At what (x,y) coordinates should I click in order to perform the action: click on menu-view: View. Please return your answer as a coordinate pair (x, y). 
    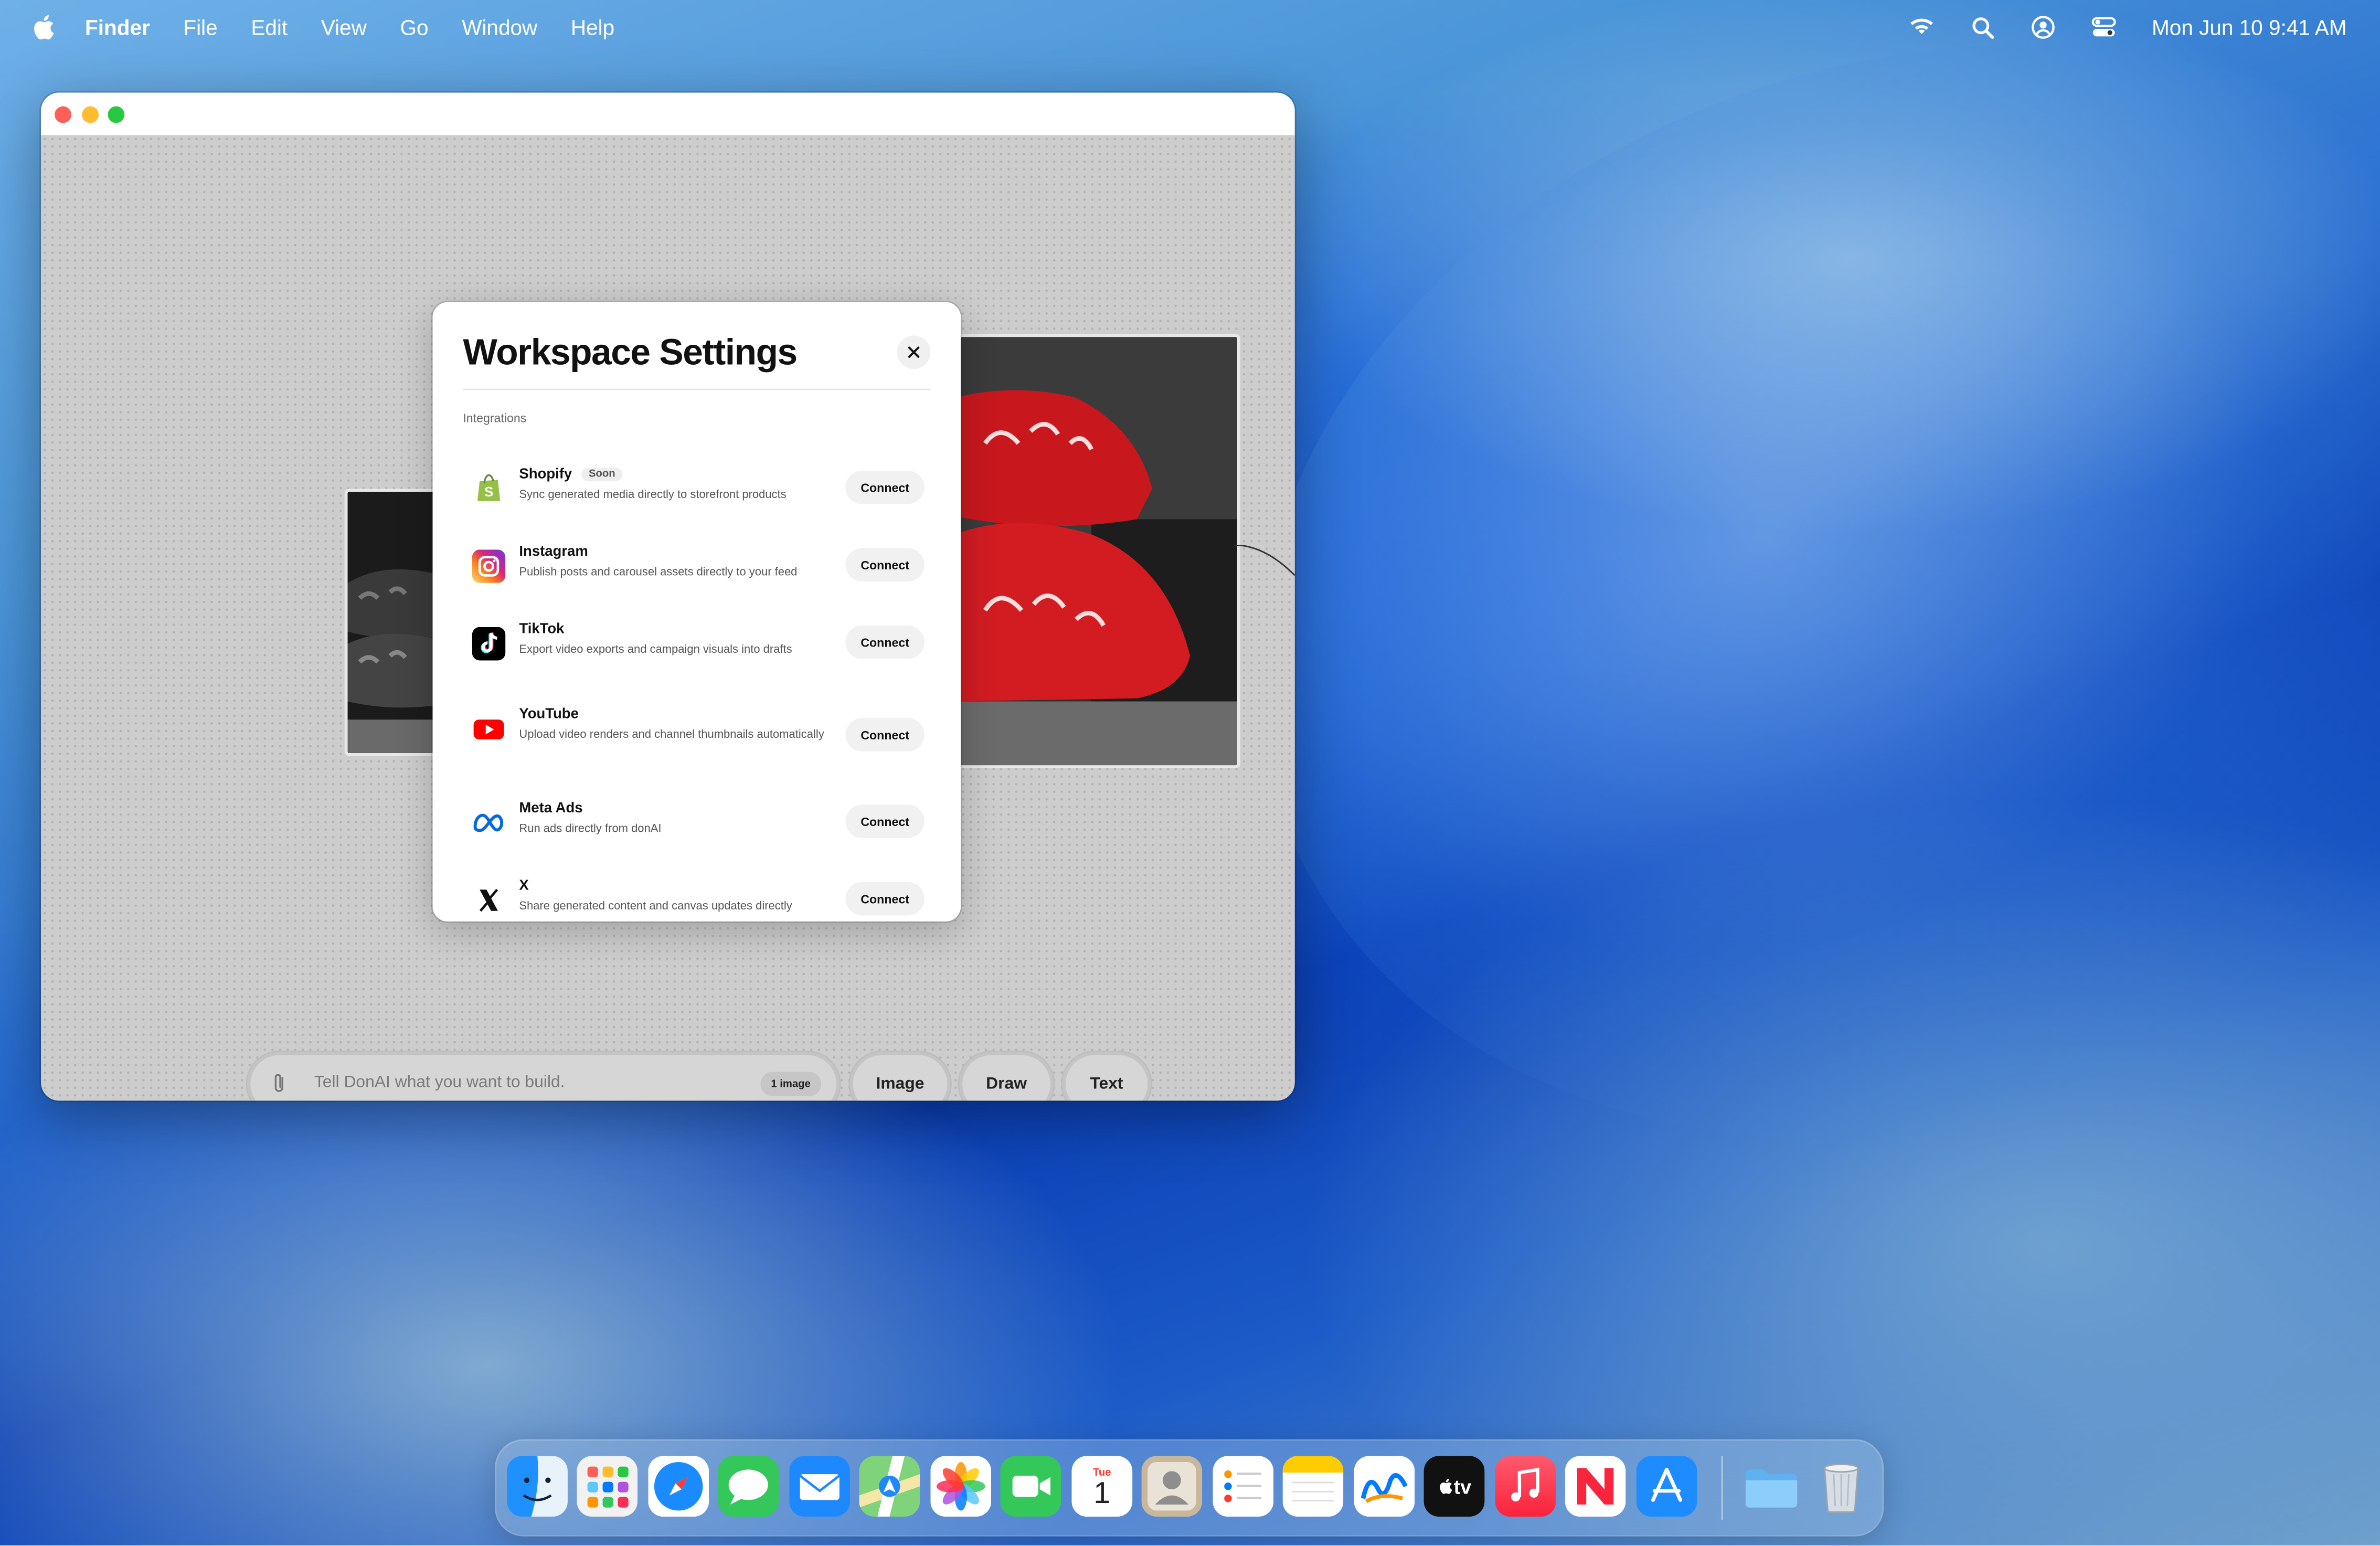
    Looking at the image, I should click on (344, 27).